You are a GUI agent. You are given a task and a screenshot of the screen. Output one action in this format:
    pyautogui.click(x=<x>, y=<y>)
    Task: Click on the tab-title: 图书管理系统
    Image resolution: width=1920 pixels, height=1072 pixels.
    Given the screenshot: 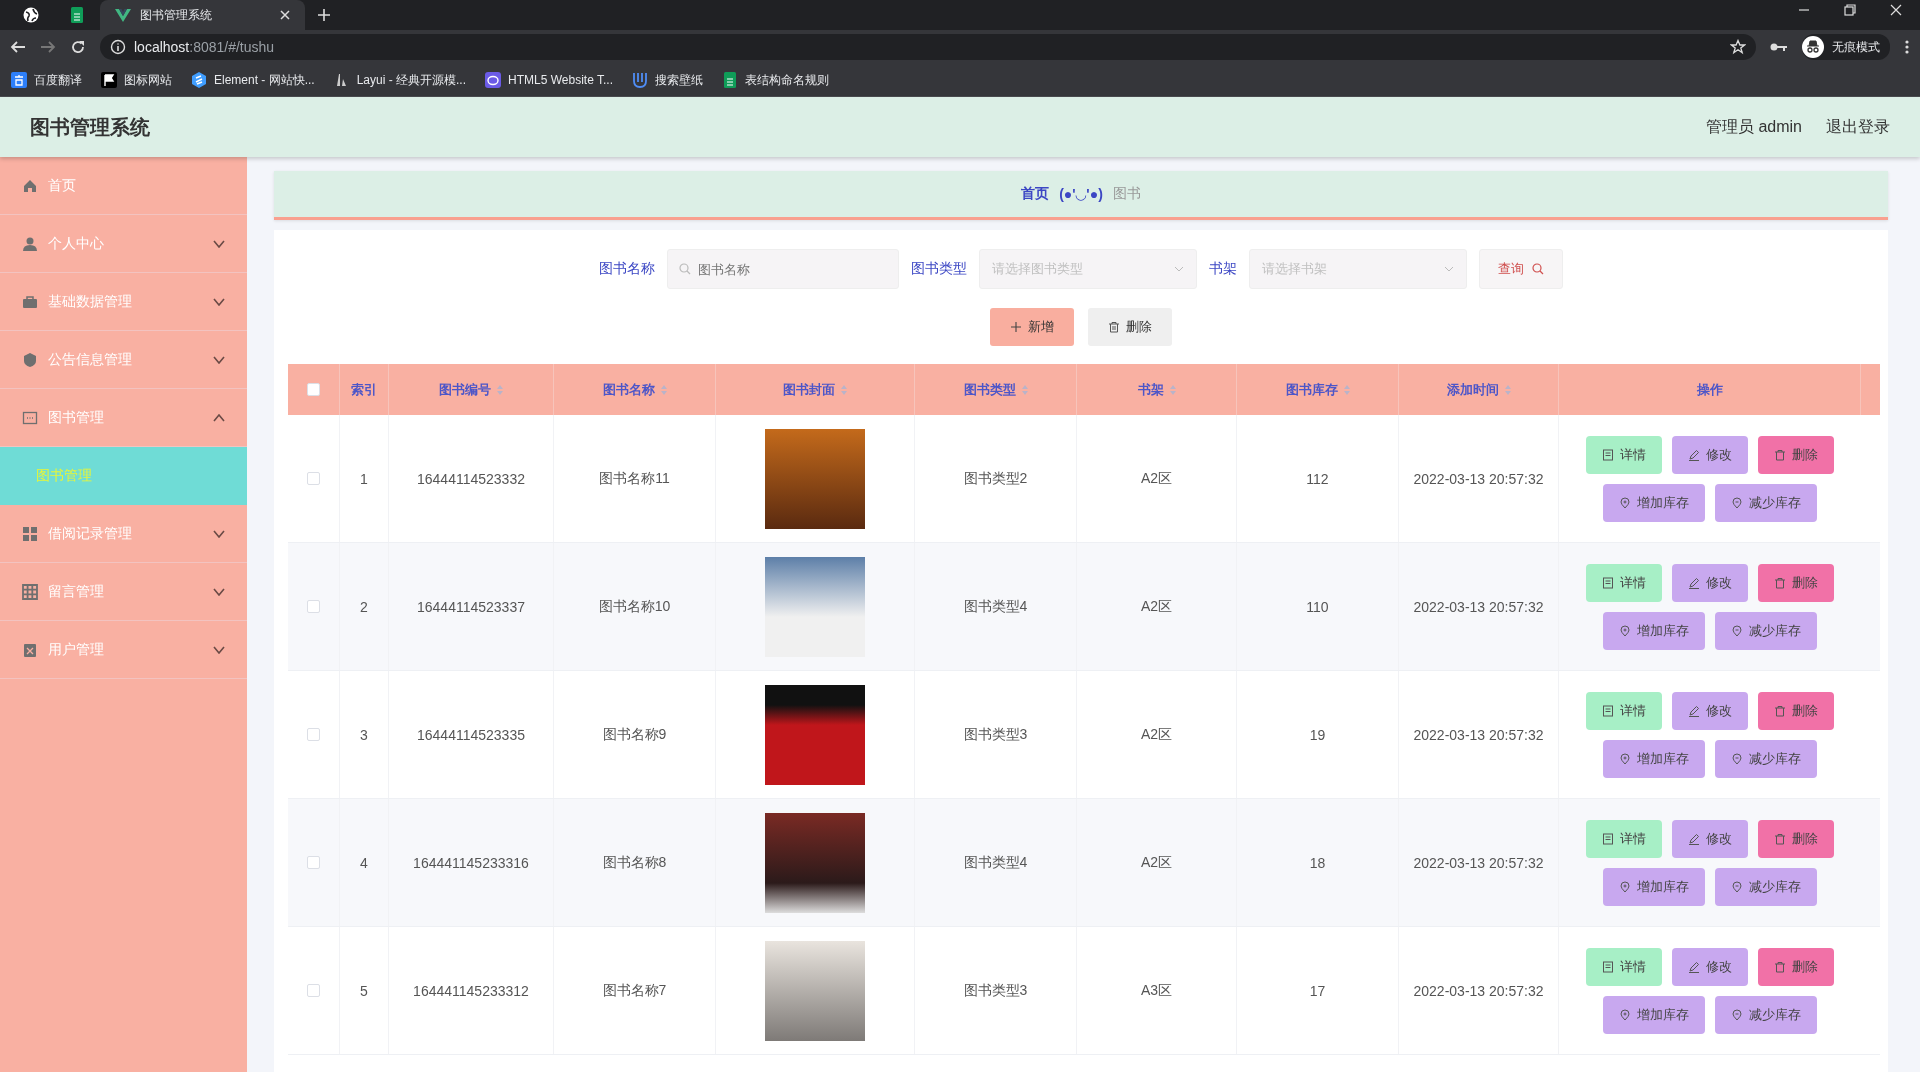 What is the action you would take?
    pyautogui.click(x=176, y=15)
    